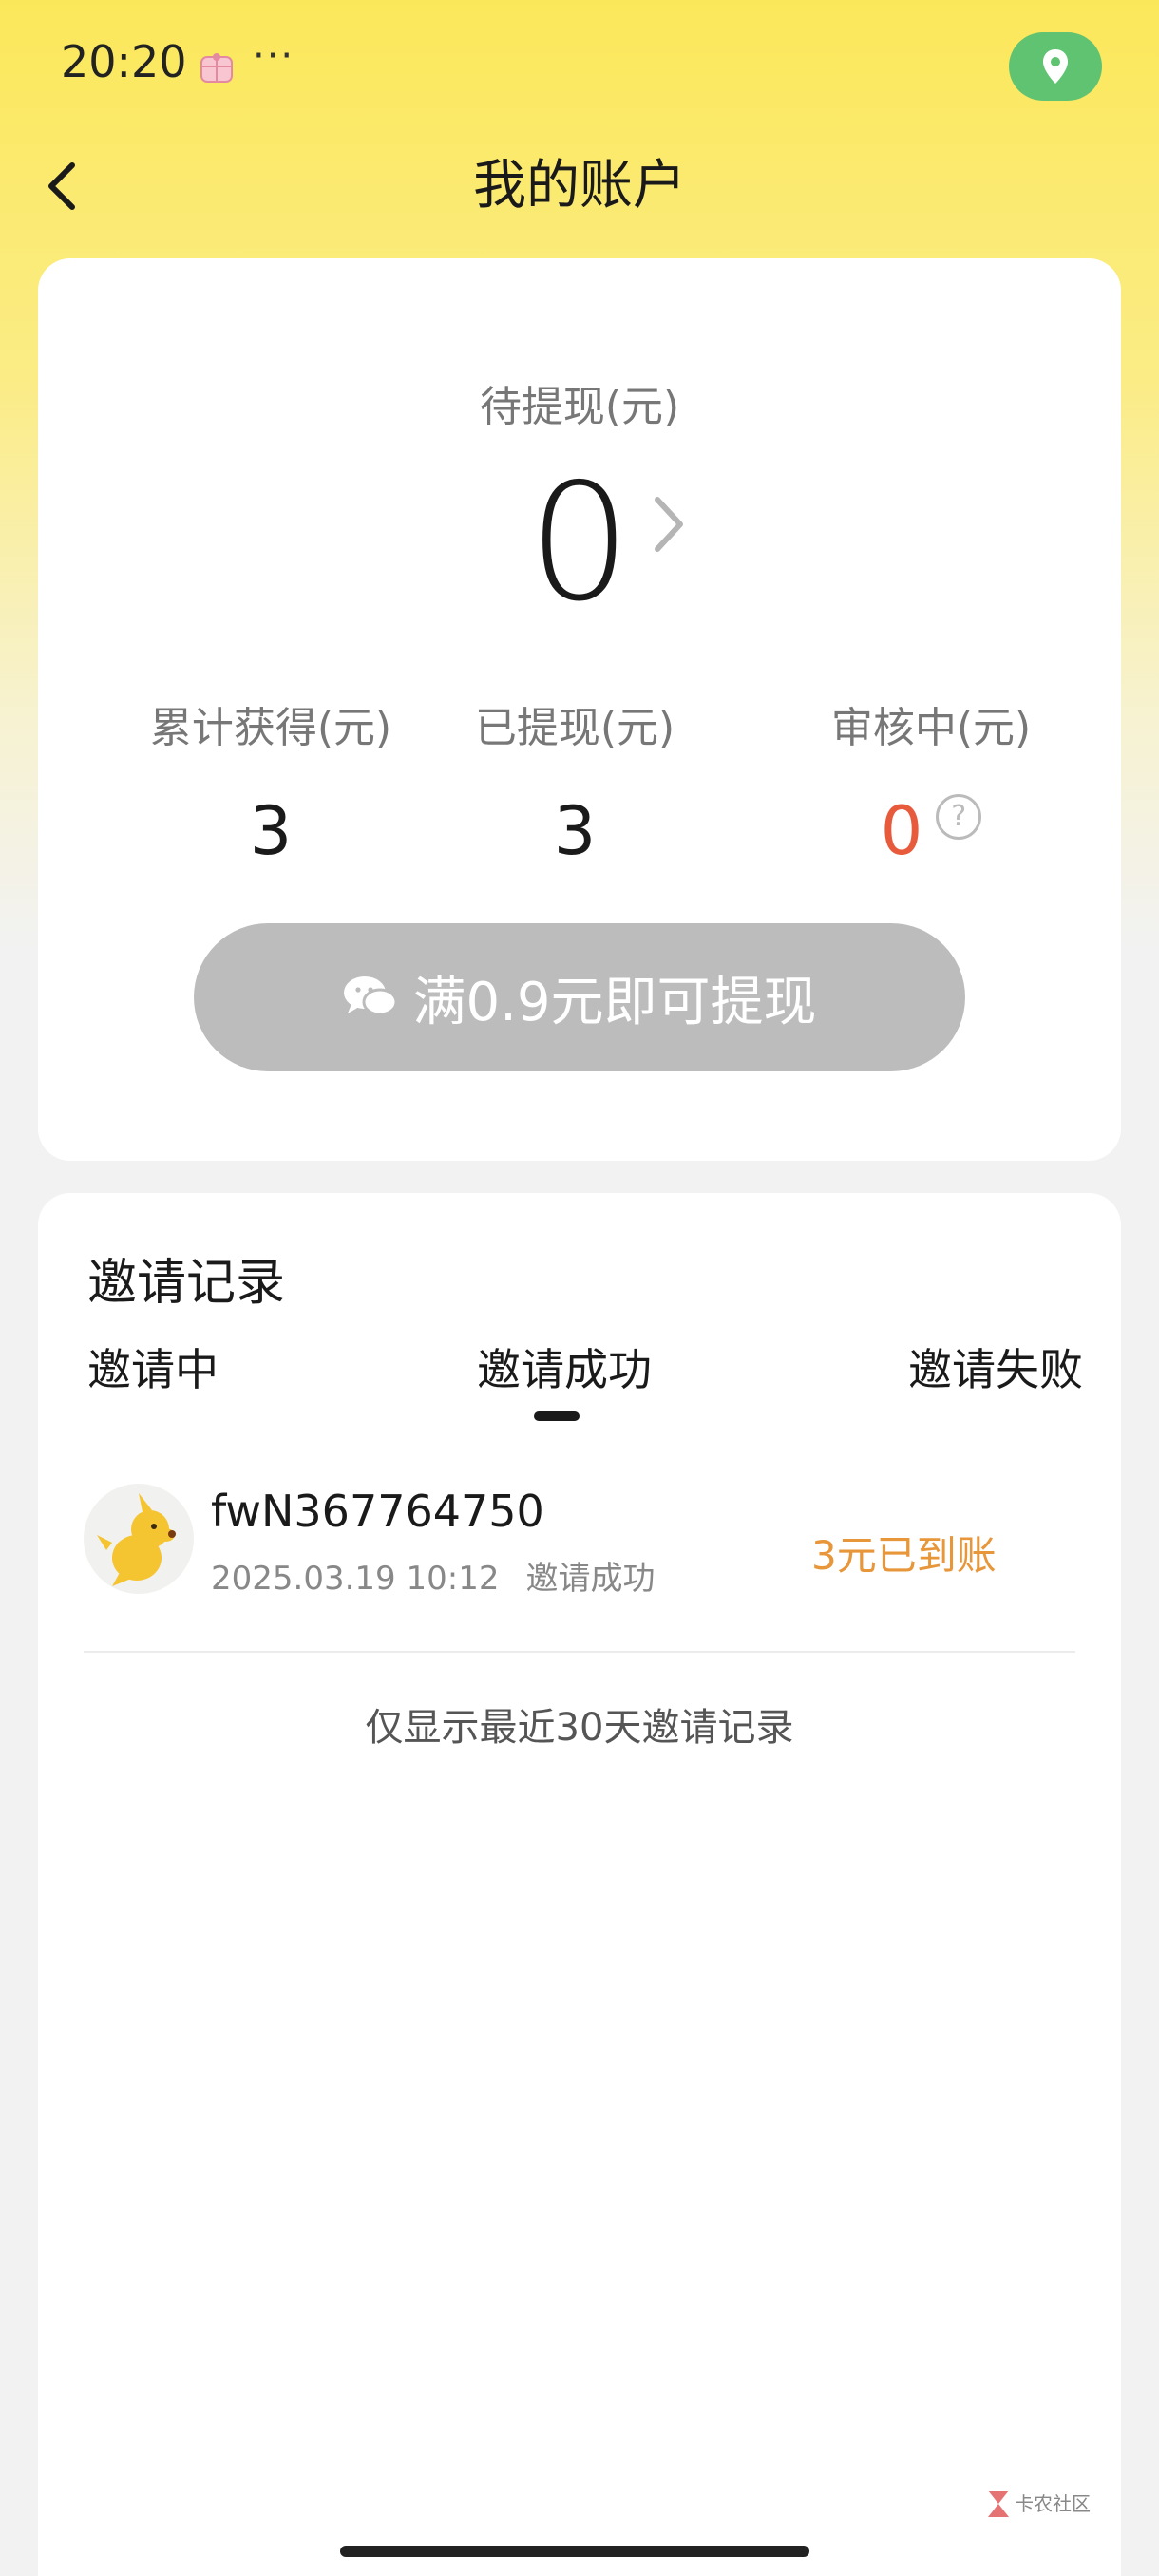  Describe the element at coordinates (136, 1539) in the screenshot. I see `kangaroo-mascot-icon` at that location.